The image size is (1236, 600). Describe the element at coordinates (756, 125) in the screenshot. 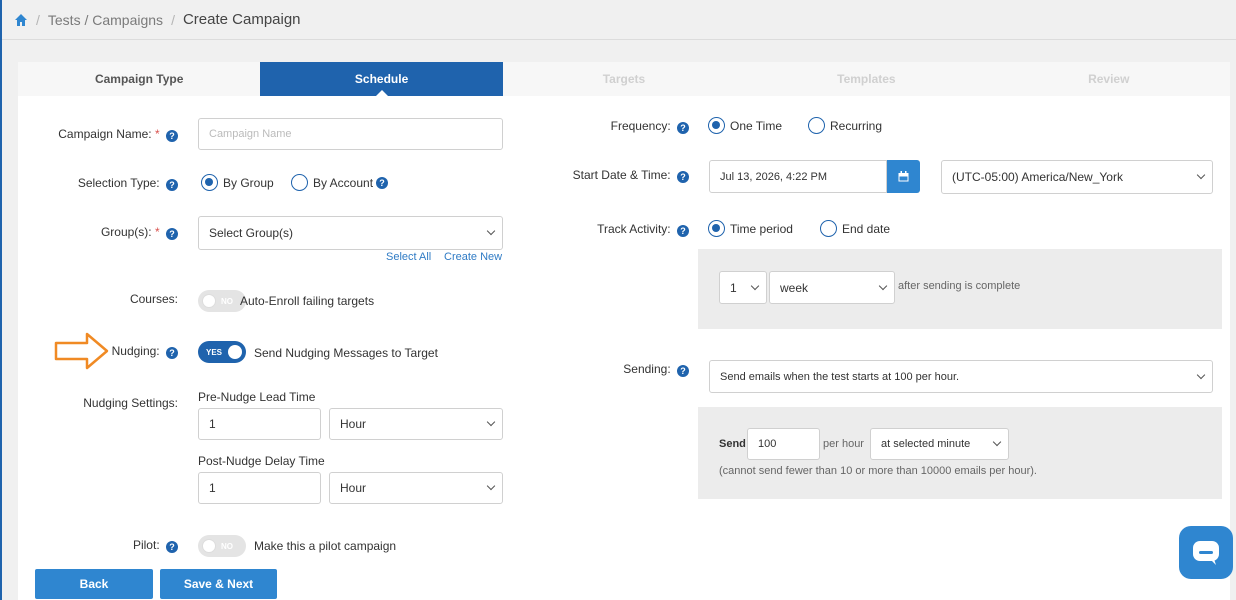

I see `radio-one-time-label: One Time` at that location.